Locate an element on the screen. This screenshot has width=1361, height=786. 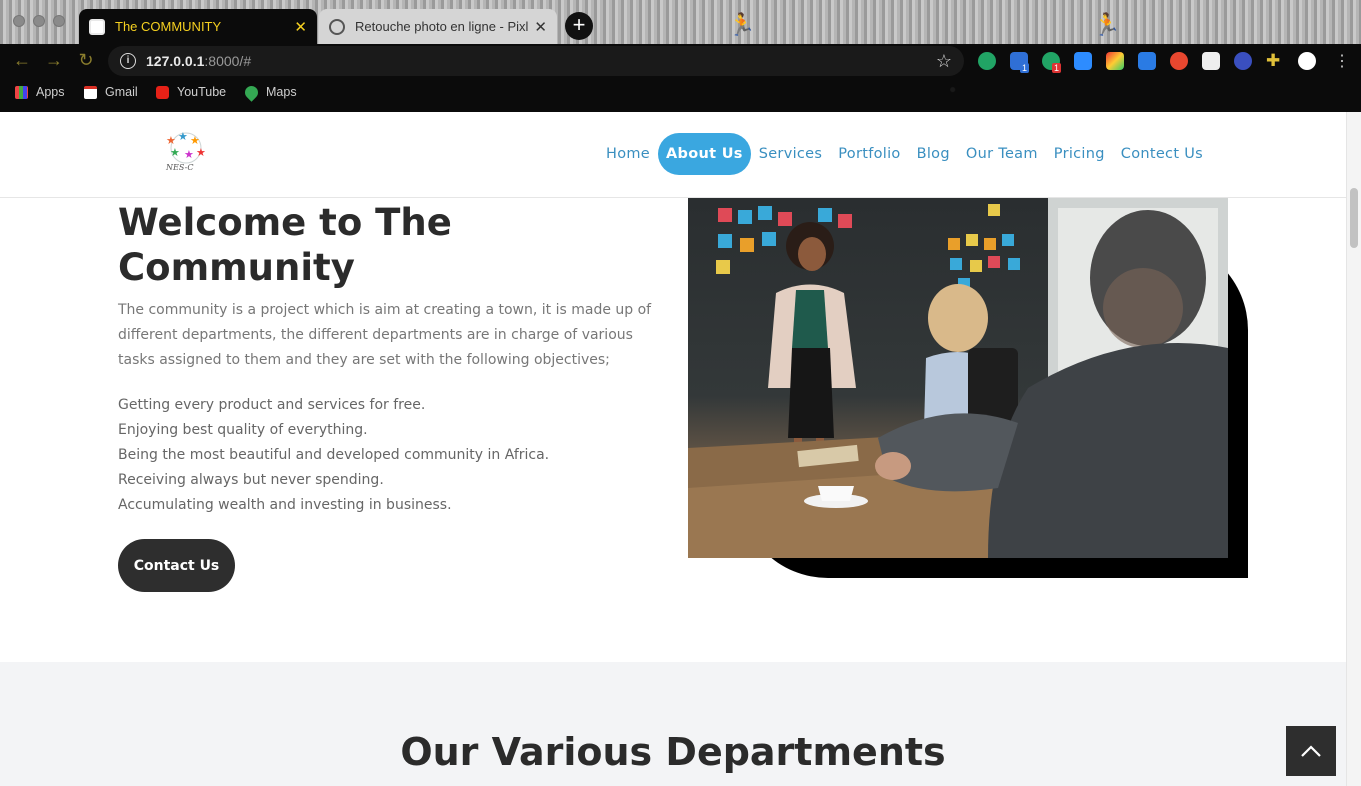
community-logo: ★ ★ ★ ★ ★ ★ NES-C is located at coordinates (186, 152).